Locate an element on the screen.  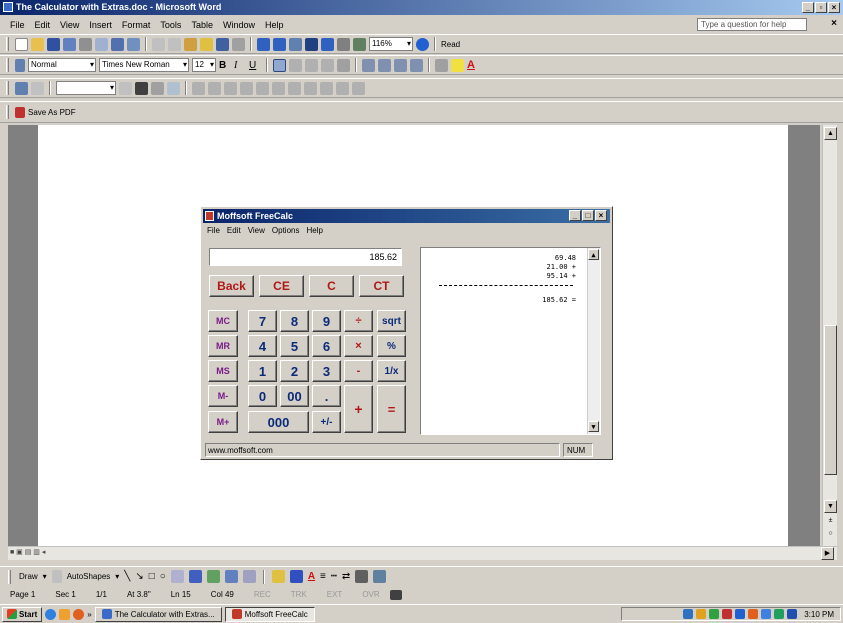
status-ext: EXT is located at coordinates (335, 594).